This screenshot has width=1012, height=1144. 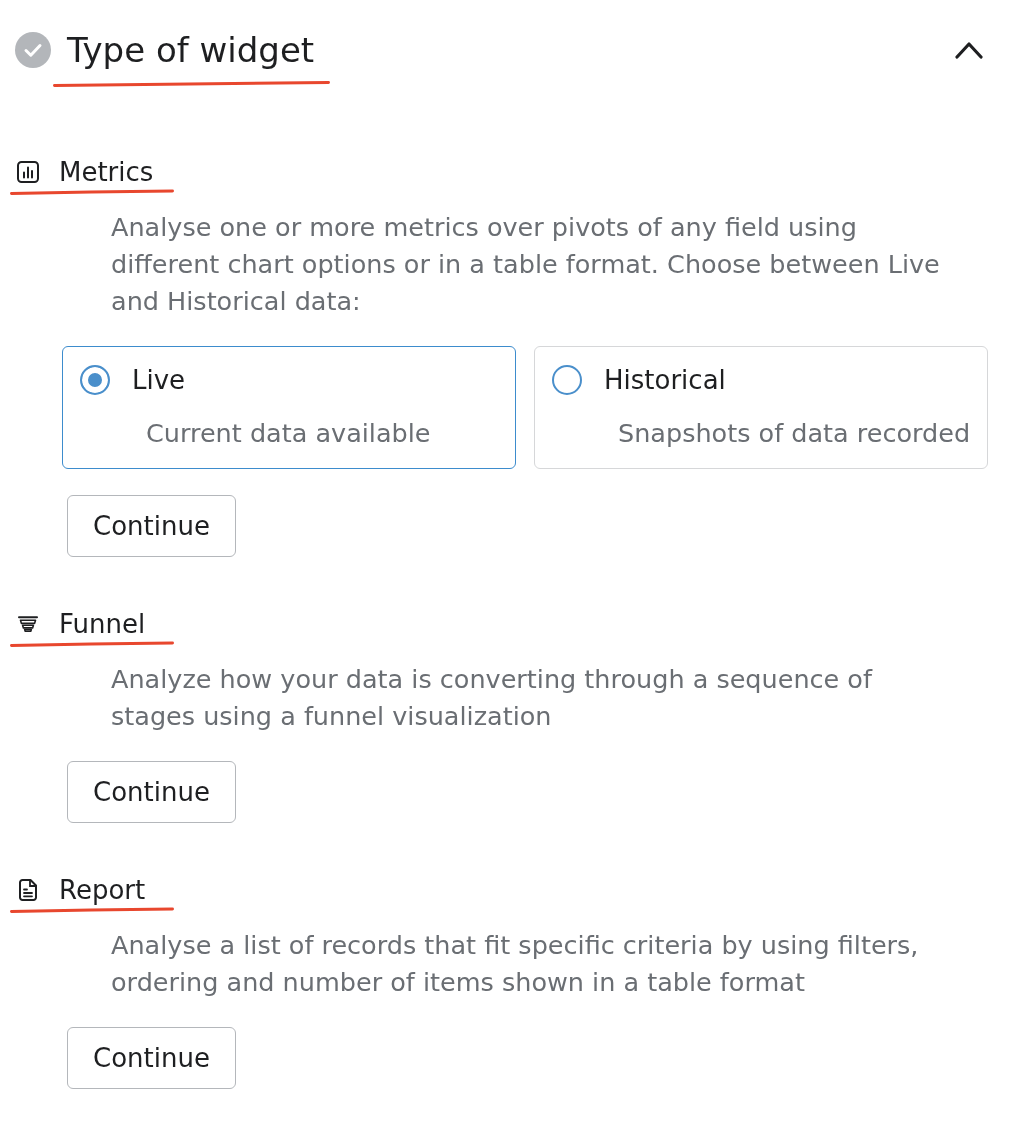 I want to click on section-title: Funnel, so click(x=102, y=624).